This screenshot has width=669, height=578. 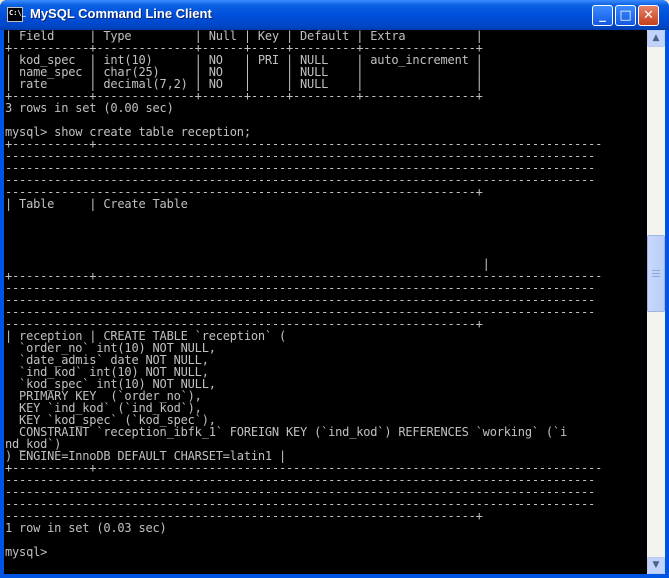 What do you see at coordinates (656, 38) in the screenshot?
I see `scroll-up-button: ▲` at bounding box center [656, 38].